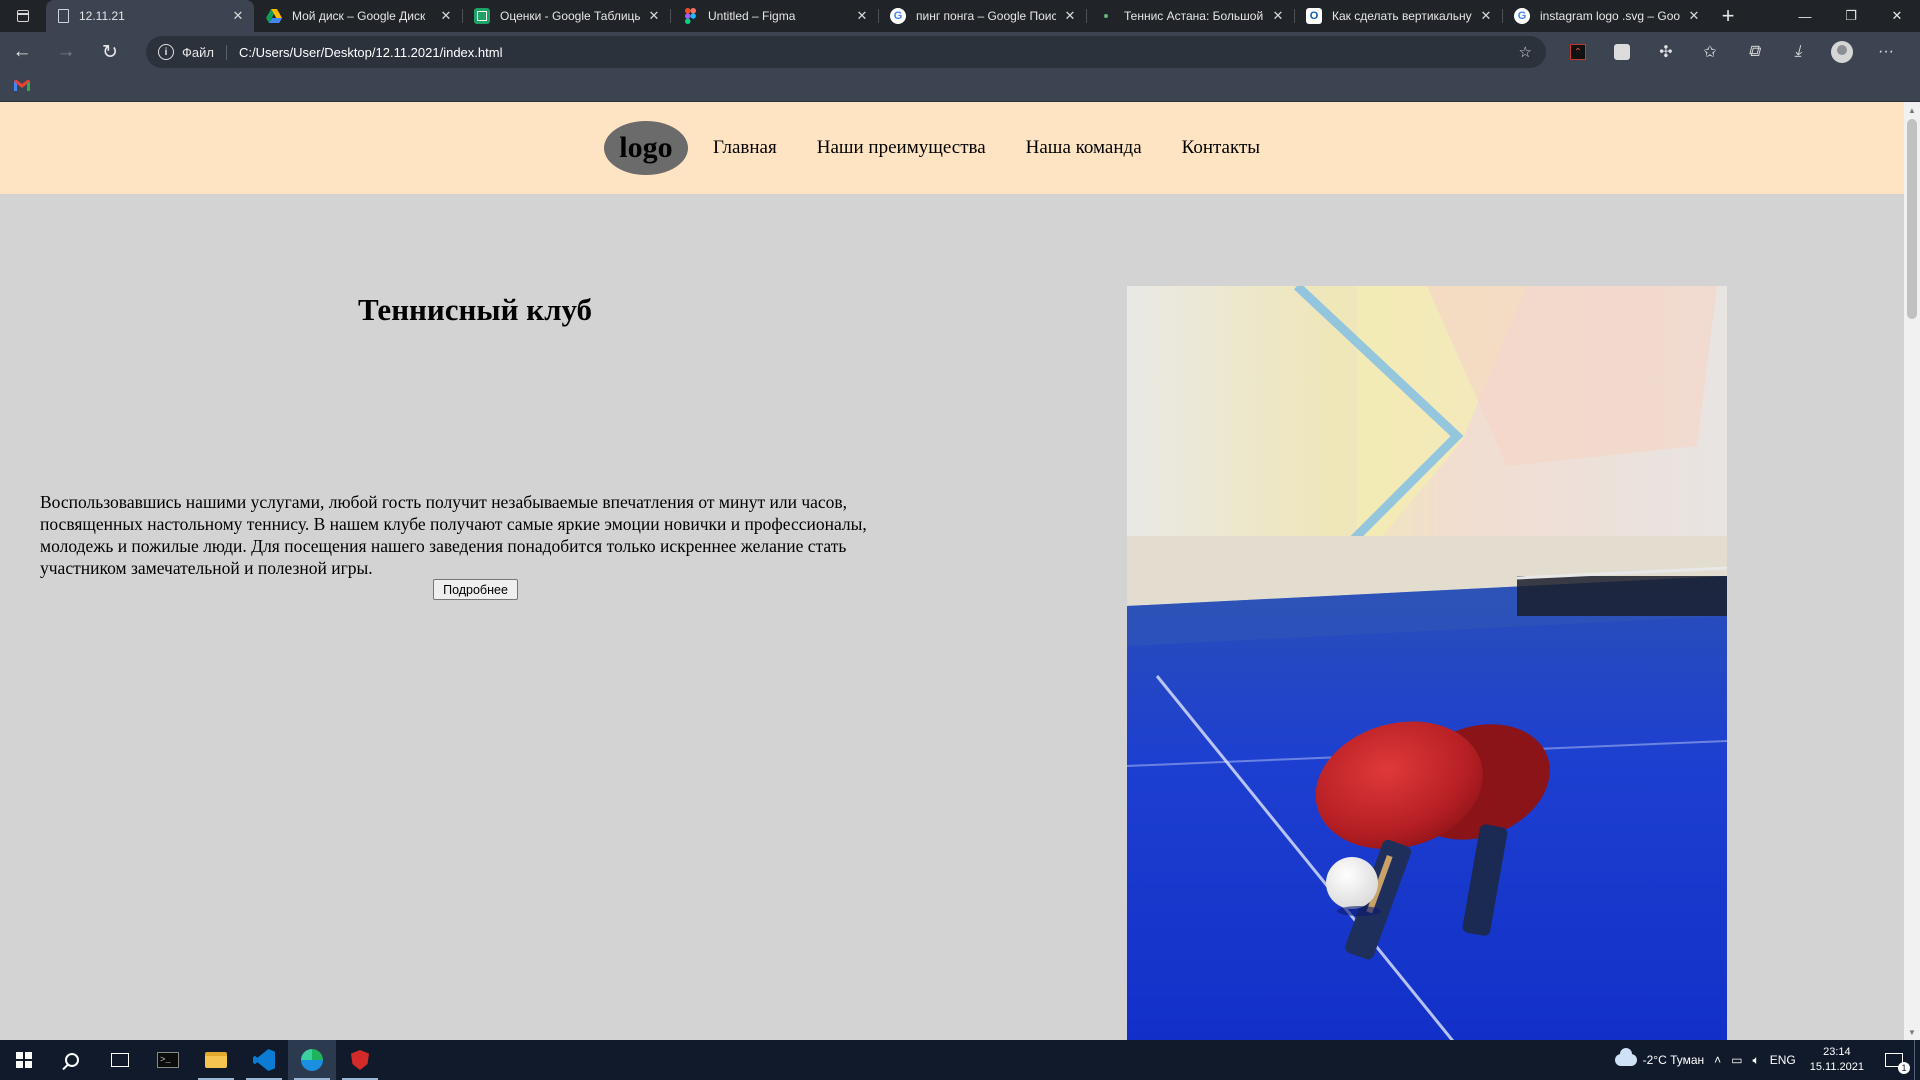  I want to click on extension-gray-button, so click(1622, 52).